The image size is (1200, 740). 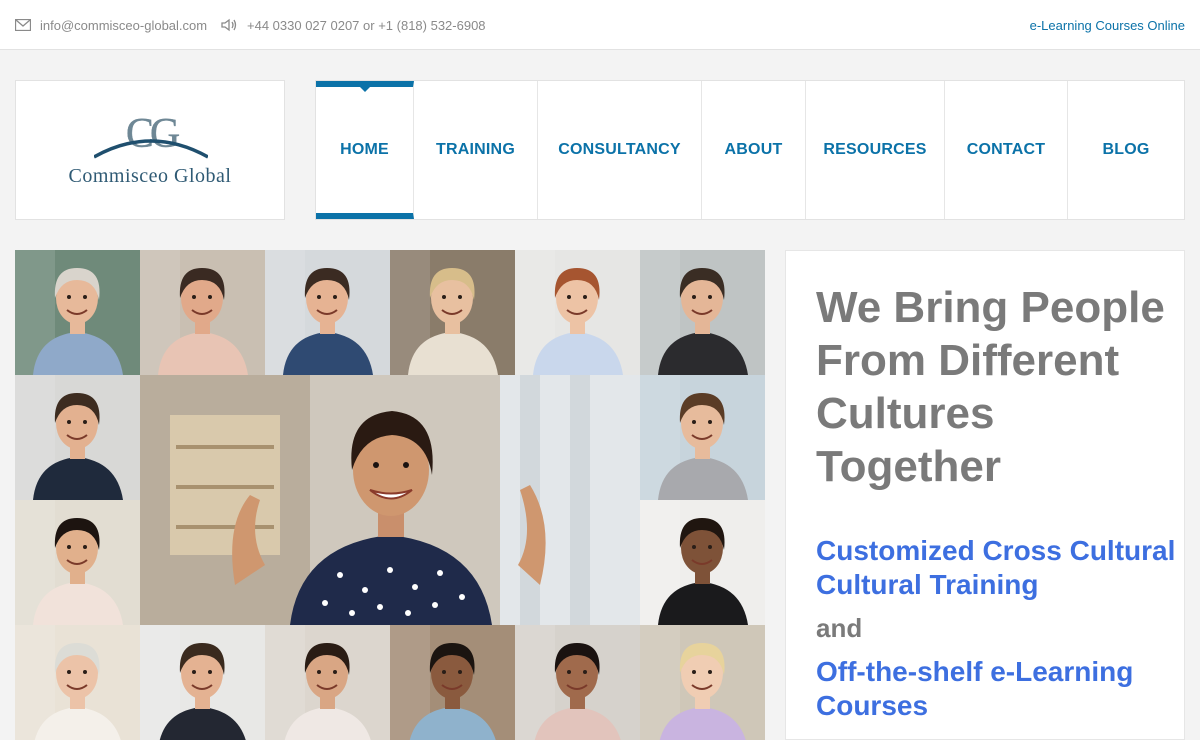 I want to click on nav-about-label: ABOUT, so click(x=753, y=149).